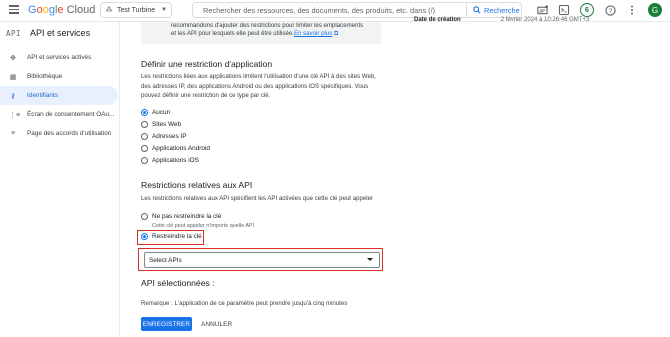  Describe the element at coordinates (166, 324) in the screenshot. I see `save-button: ENREGISTRER` at that location.